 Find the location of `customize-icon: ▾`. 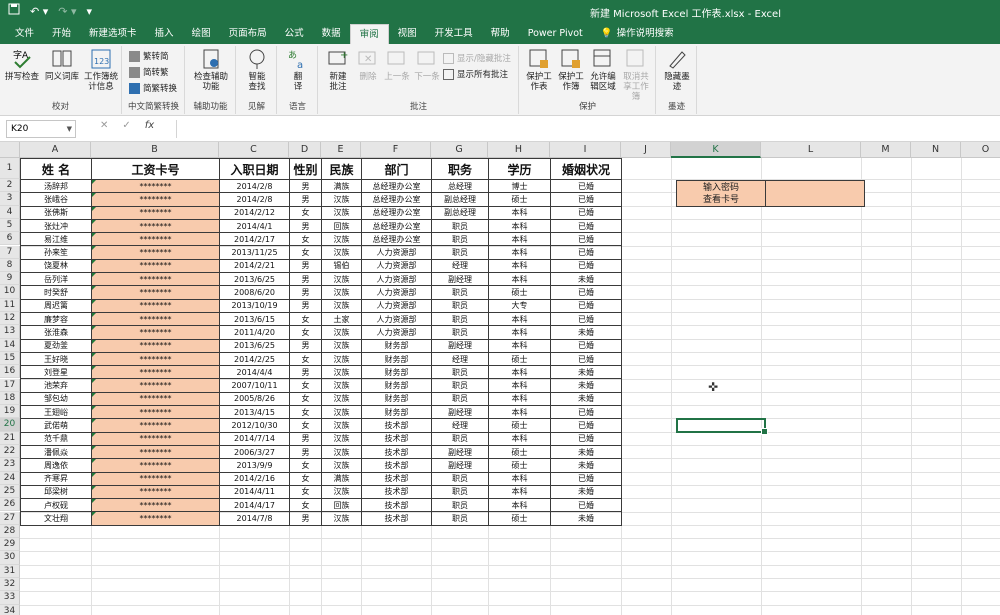

customize-icon: ▾ is located at coordinates (90, 12).